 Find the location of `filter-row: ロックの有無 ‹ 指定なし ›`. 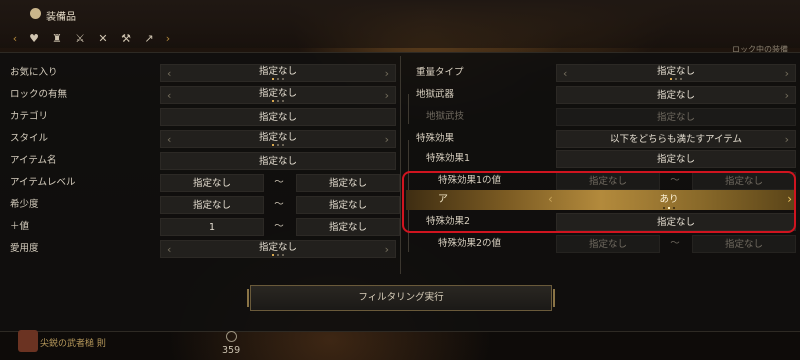

filter-row: ロックの有無 ‹ 指定なし › is located at coordinates (200, 95).